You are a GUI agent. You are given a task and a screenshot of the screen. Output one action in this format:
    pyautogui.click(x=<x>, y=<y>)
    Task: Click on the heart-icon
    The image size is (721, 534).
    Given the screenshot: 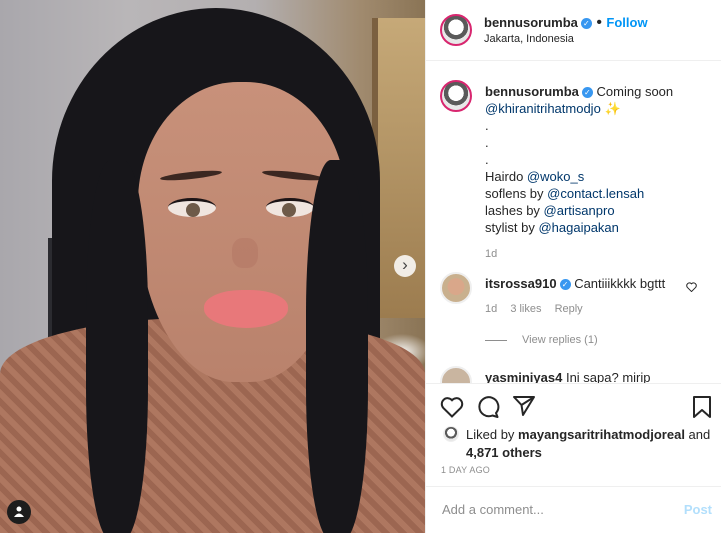 What is the action you would take?
    pyautogui.click(x=452, y=407)
    